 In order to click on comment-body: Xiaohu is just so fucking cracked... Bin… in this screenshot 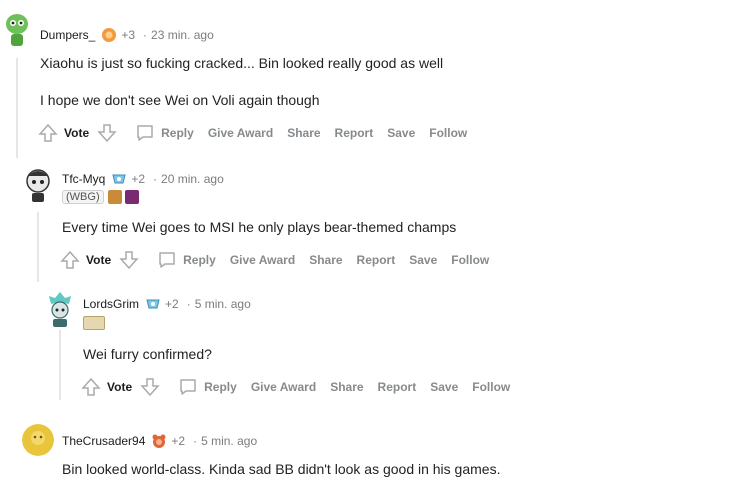, I will do `click(242, 63)`.